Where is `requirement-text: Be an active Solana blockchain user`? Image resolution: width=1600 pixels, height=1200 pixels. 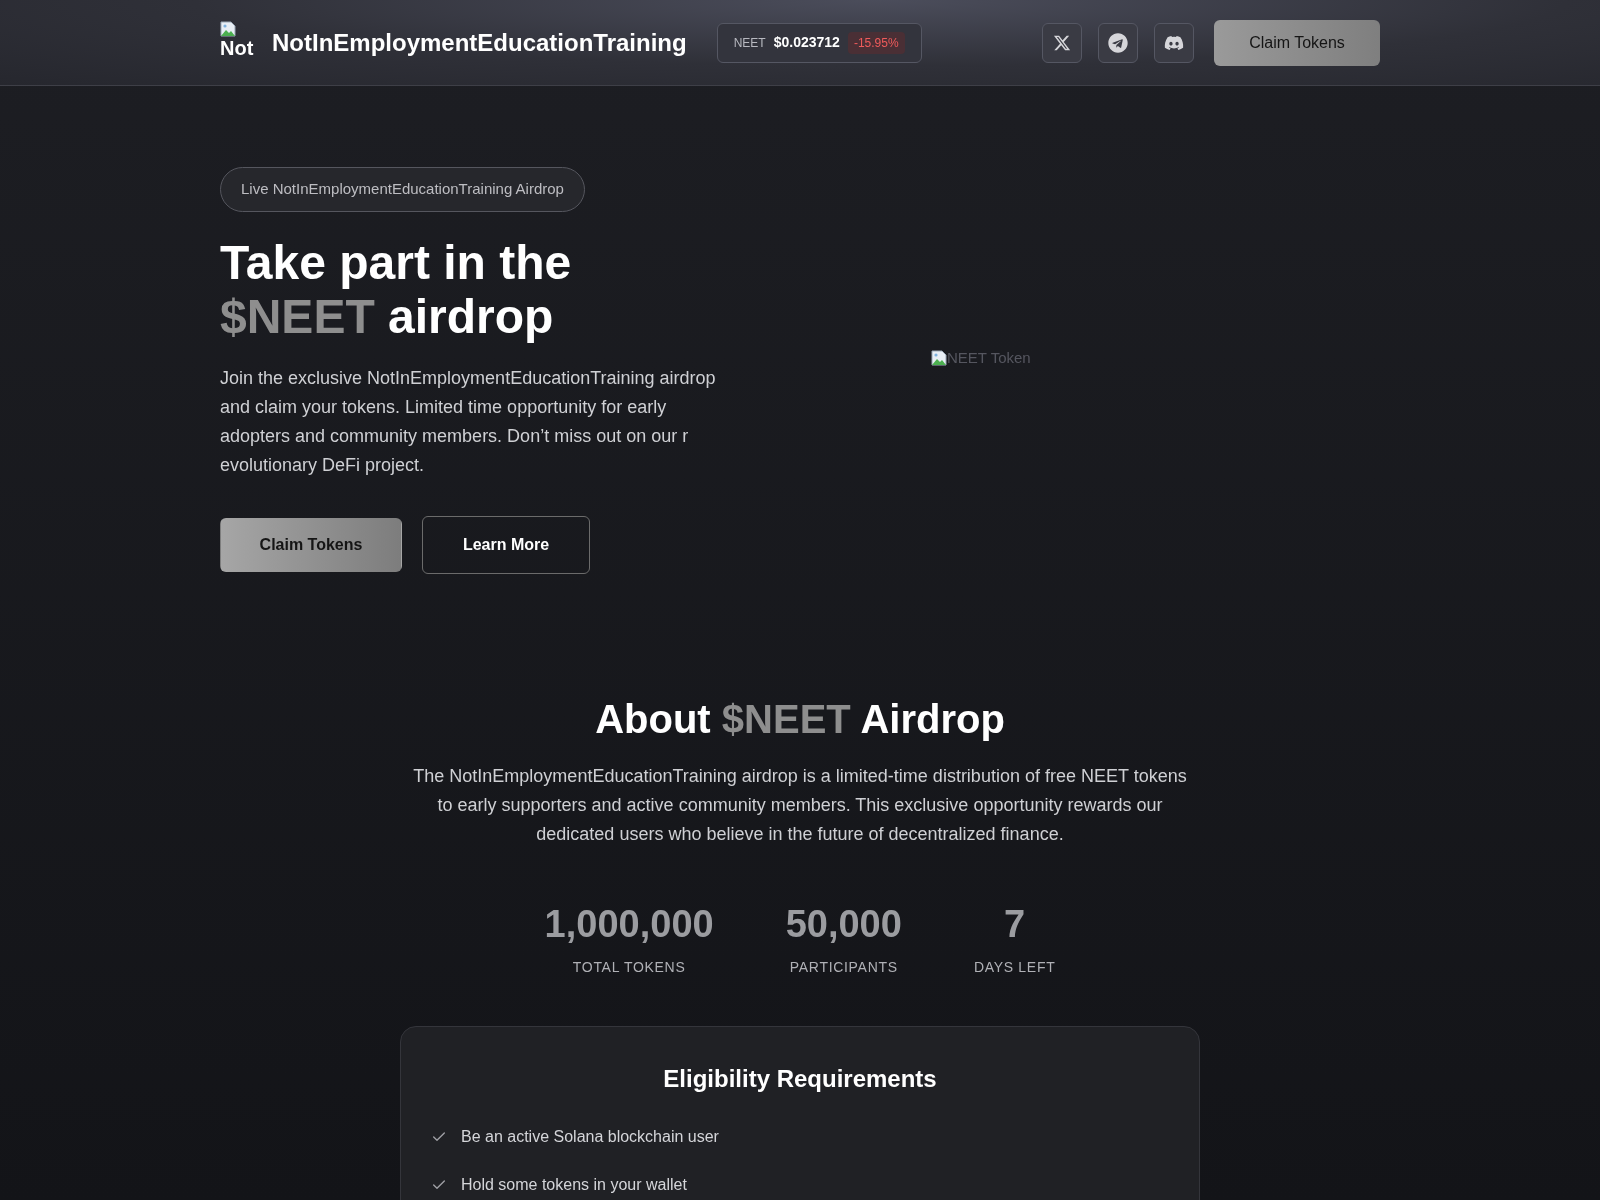 requirement-text: Be an active Solana blockchain user is located at coordinates (590, 1136).